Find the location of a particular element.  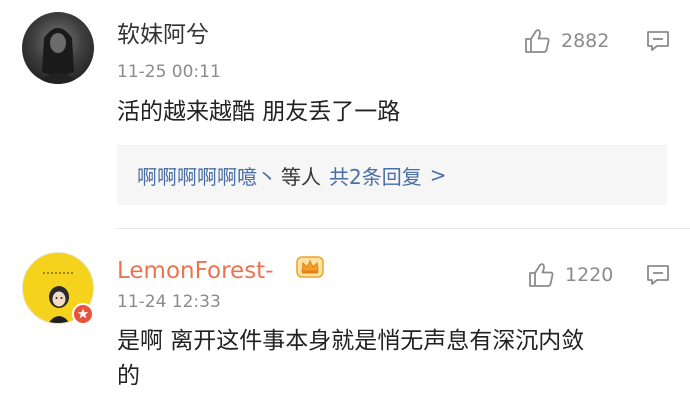

reply-authors-suffix: 等人 is located at coordinates (301, 176).